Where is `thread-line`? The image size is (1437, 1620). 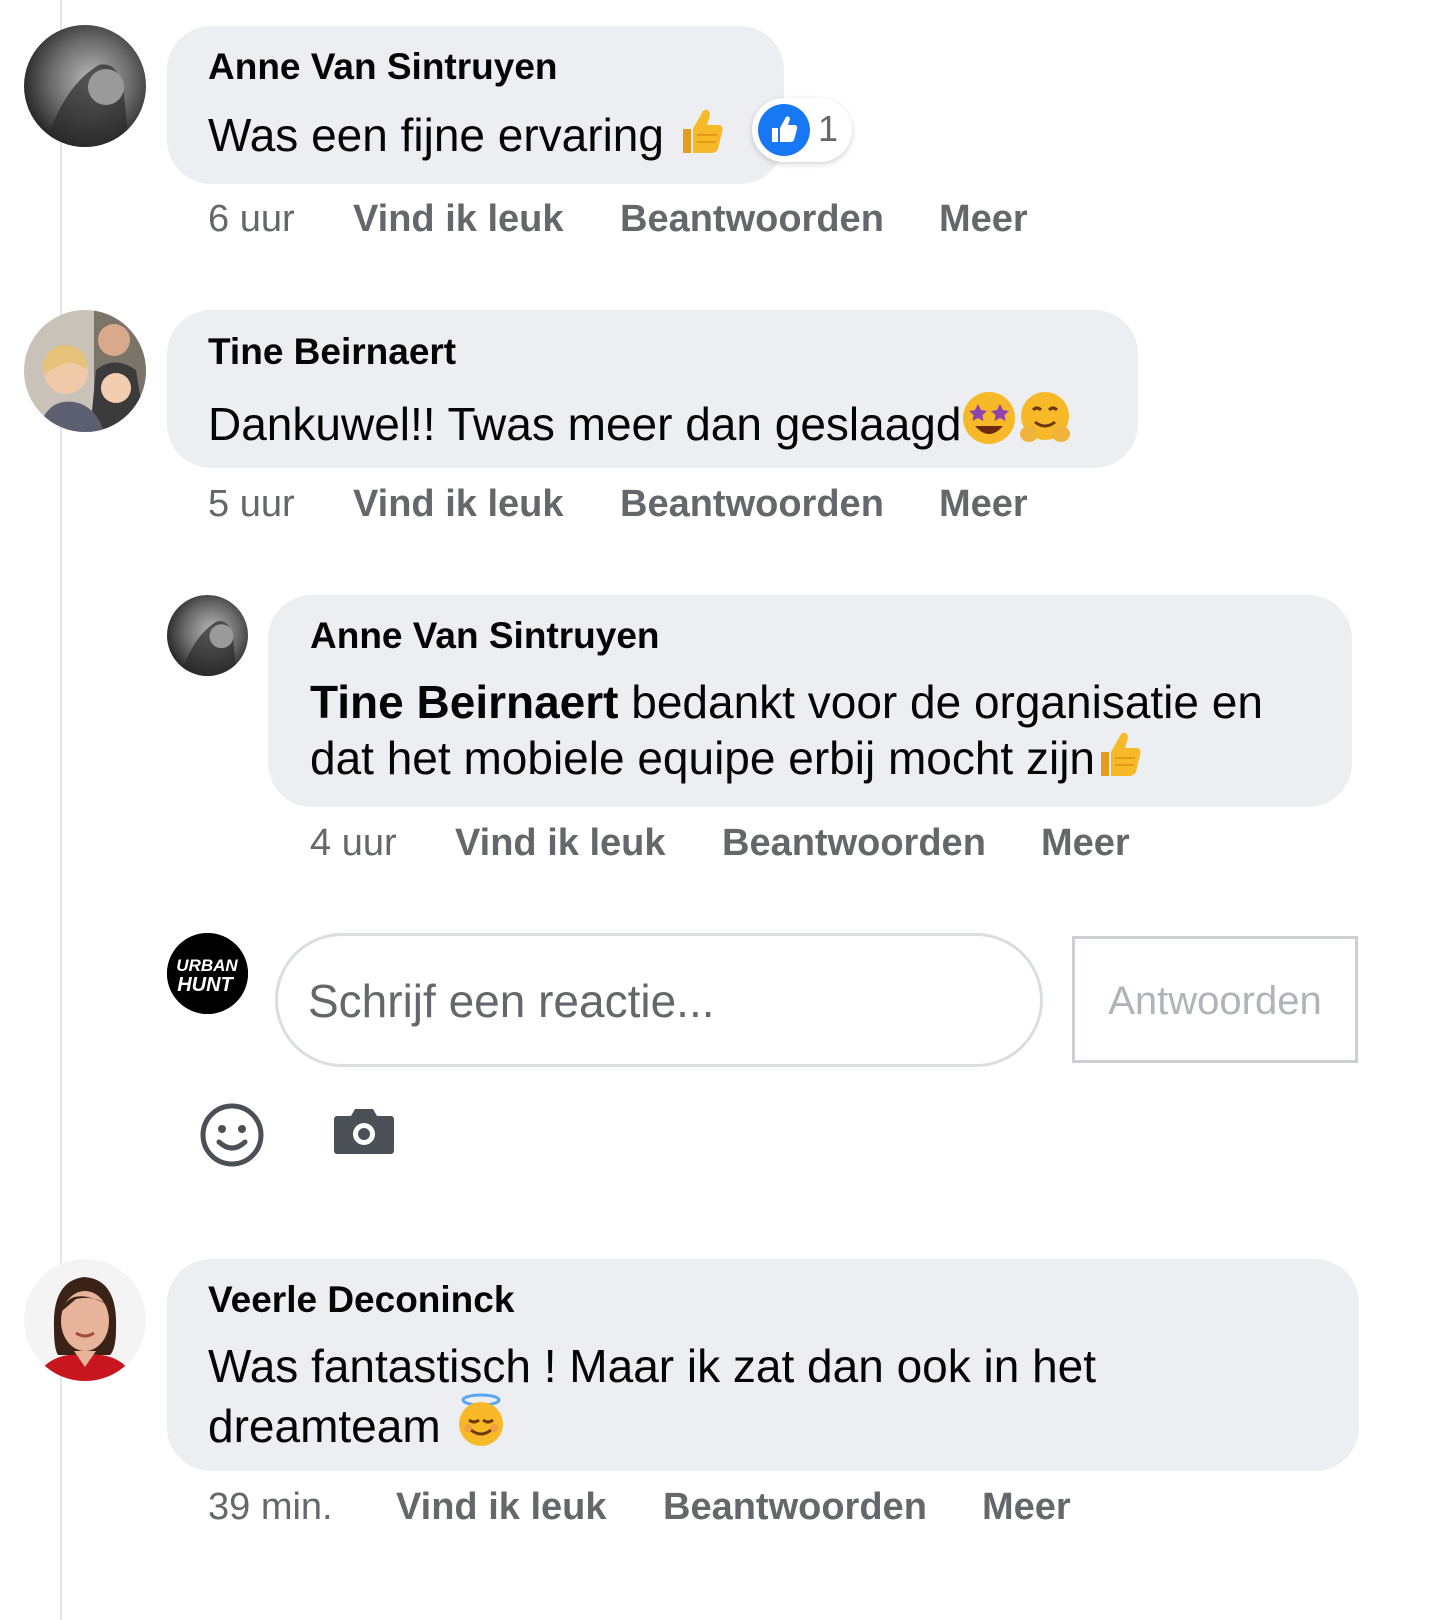 thread-line is located at coordinates (61, 810).